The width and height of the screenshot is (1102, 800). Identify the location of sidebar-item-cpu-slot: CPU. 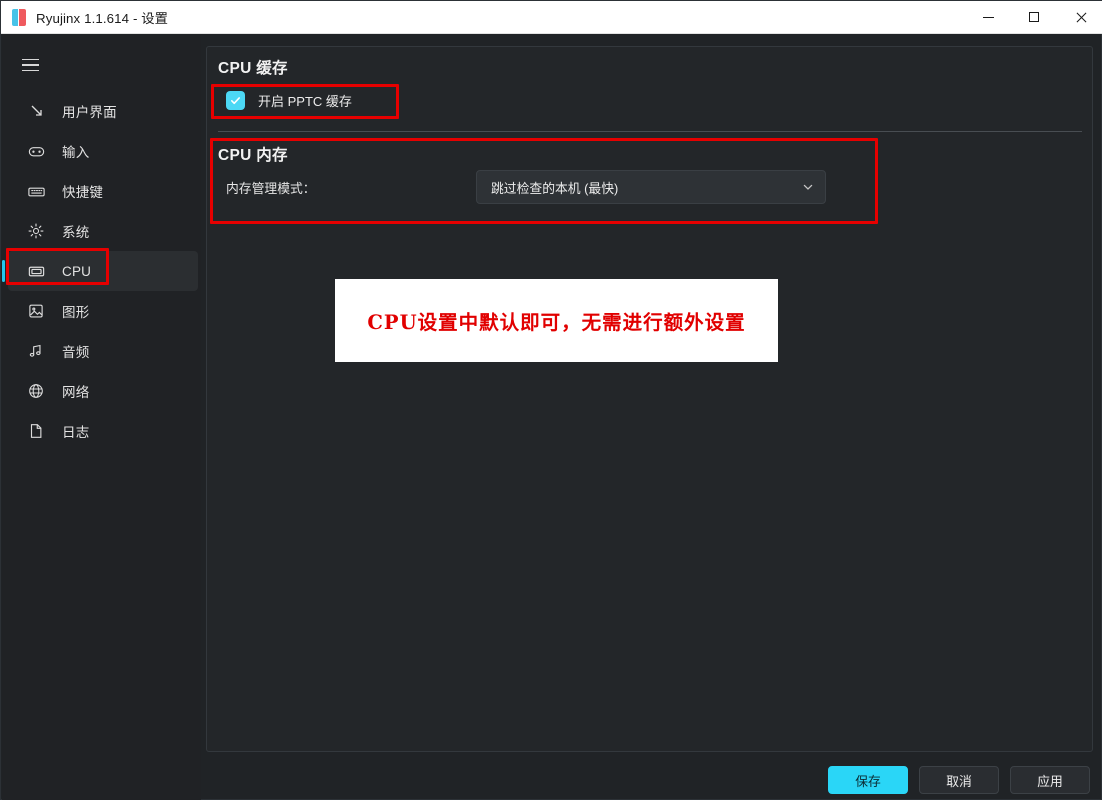
(101, 271).